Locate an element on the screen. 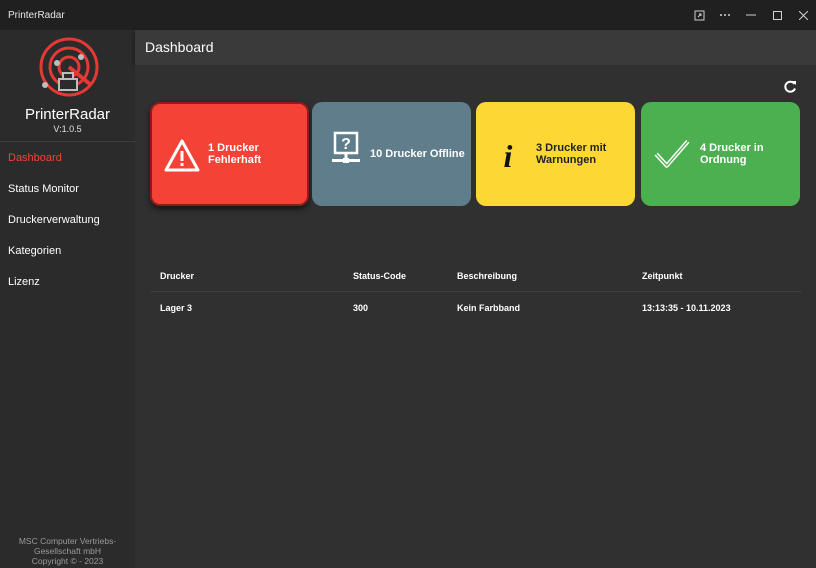  svg-text: i is located at coordinates (508, 155).